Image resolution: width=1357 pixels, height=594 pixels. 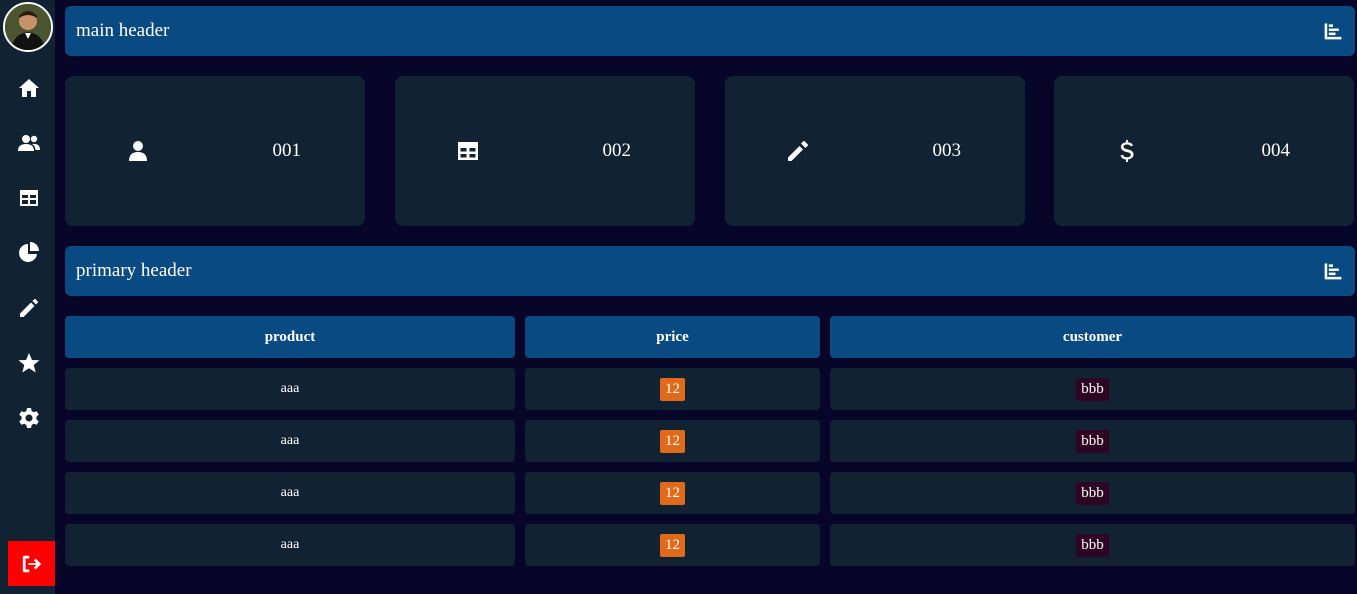 What do you see at coordinates (710, 271) in the screenshot?
I see `primary-header: primary header` at bounding box center [710, 271].